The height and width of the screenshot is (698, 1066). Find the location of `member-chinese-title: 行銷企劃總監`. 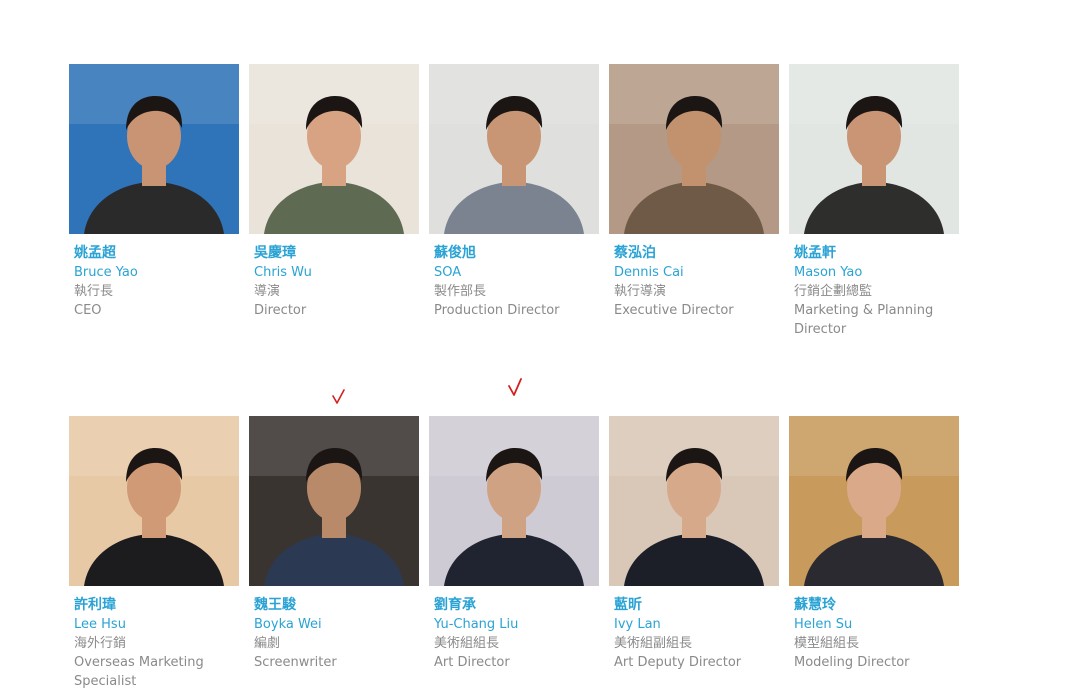

member-chinese-title: 行銷企劃總監 is located at coordinates (833, 291).